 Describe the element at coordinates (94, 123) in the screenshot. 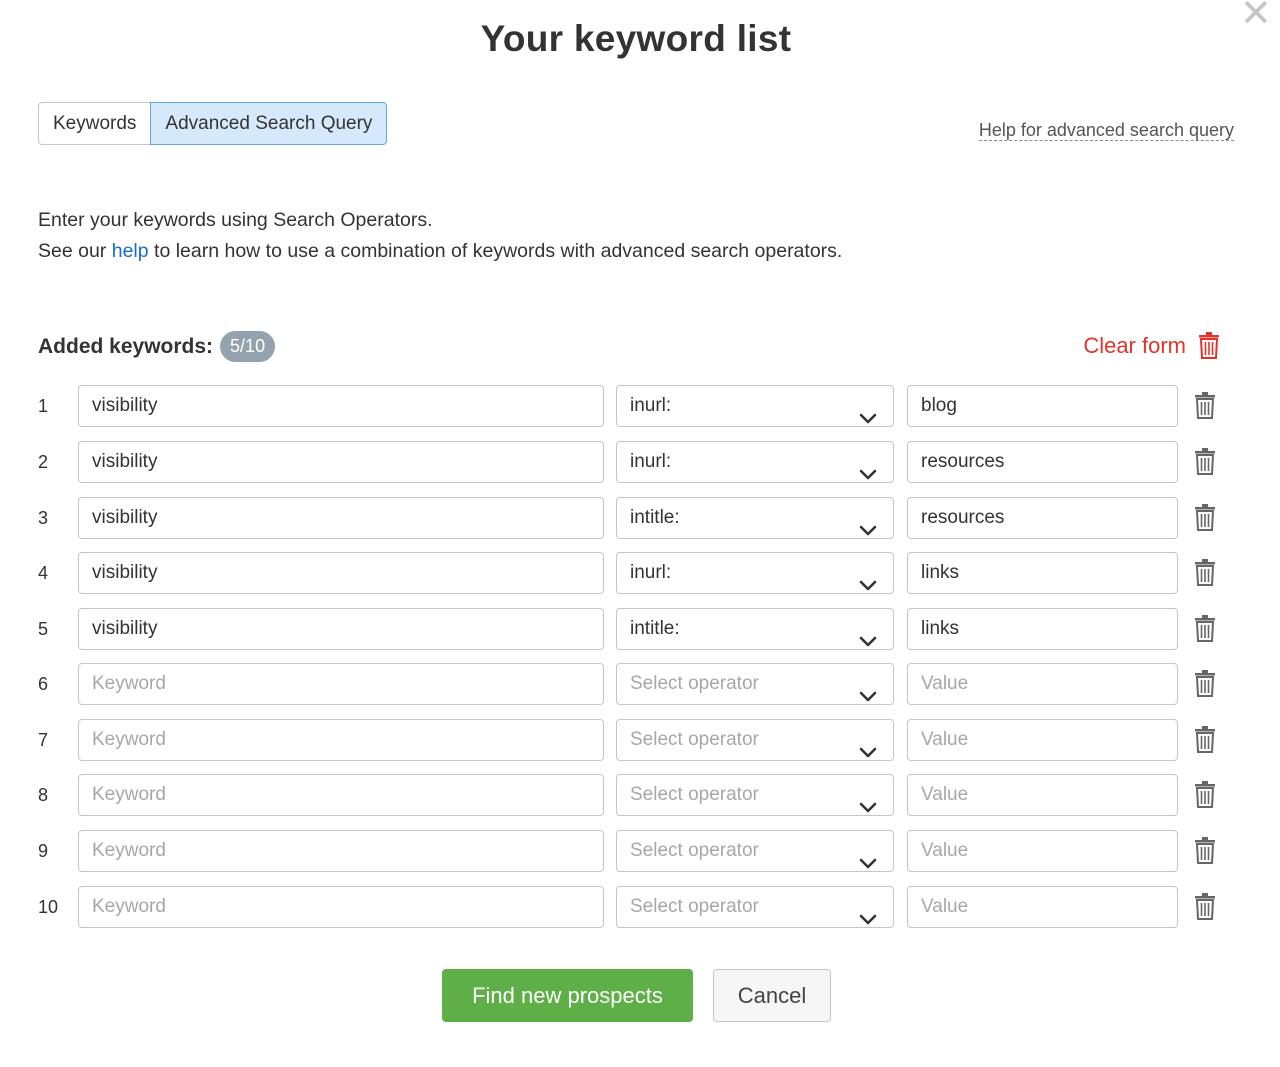

I see `tab-keywords: Keywords` at that location.